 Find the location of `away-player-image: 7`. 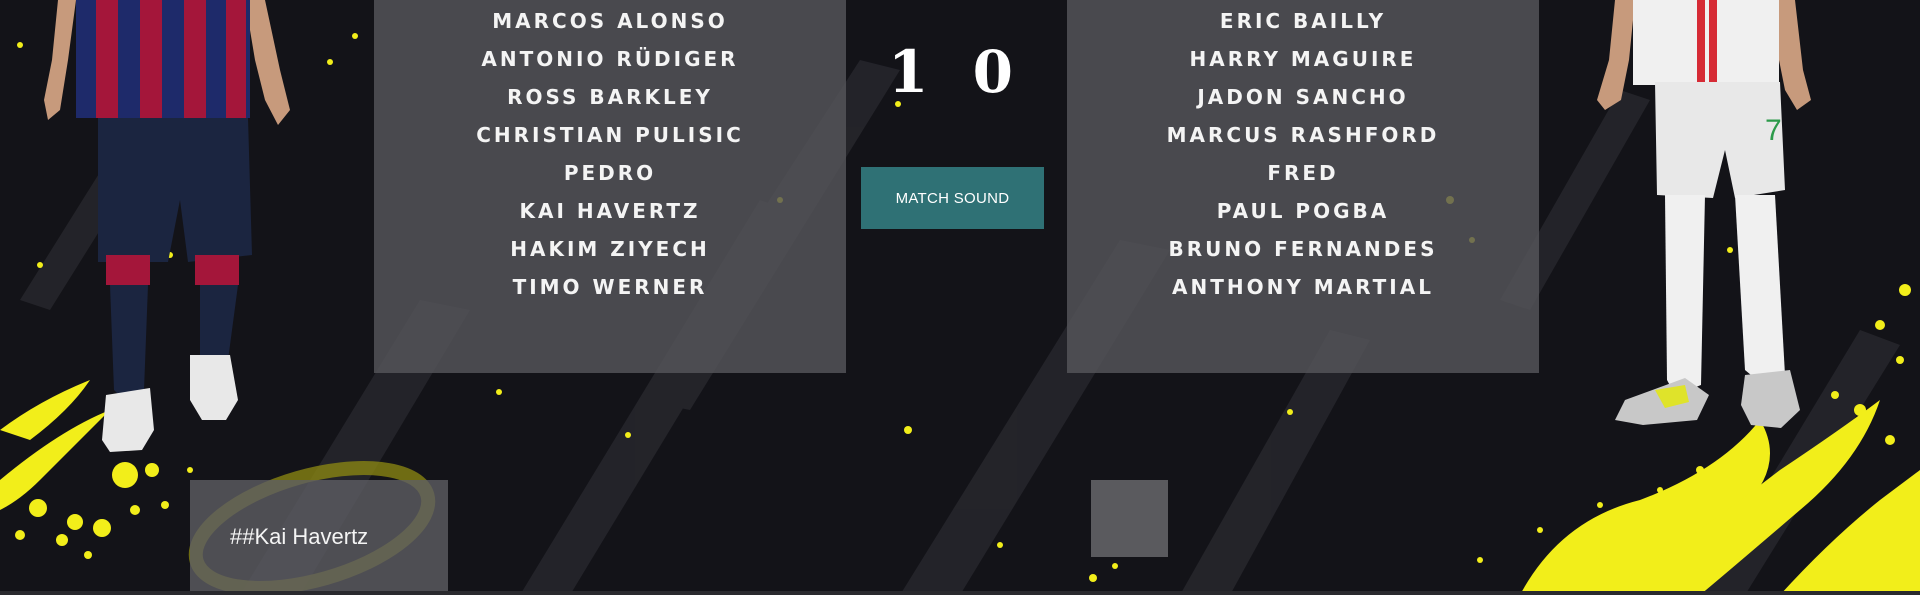

away-player-image: 7 is located at coordinates (1704, 214).